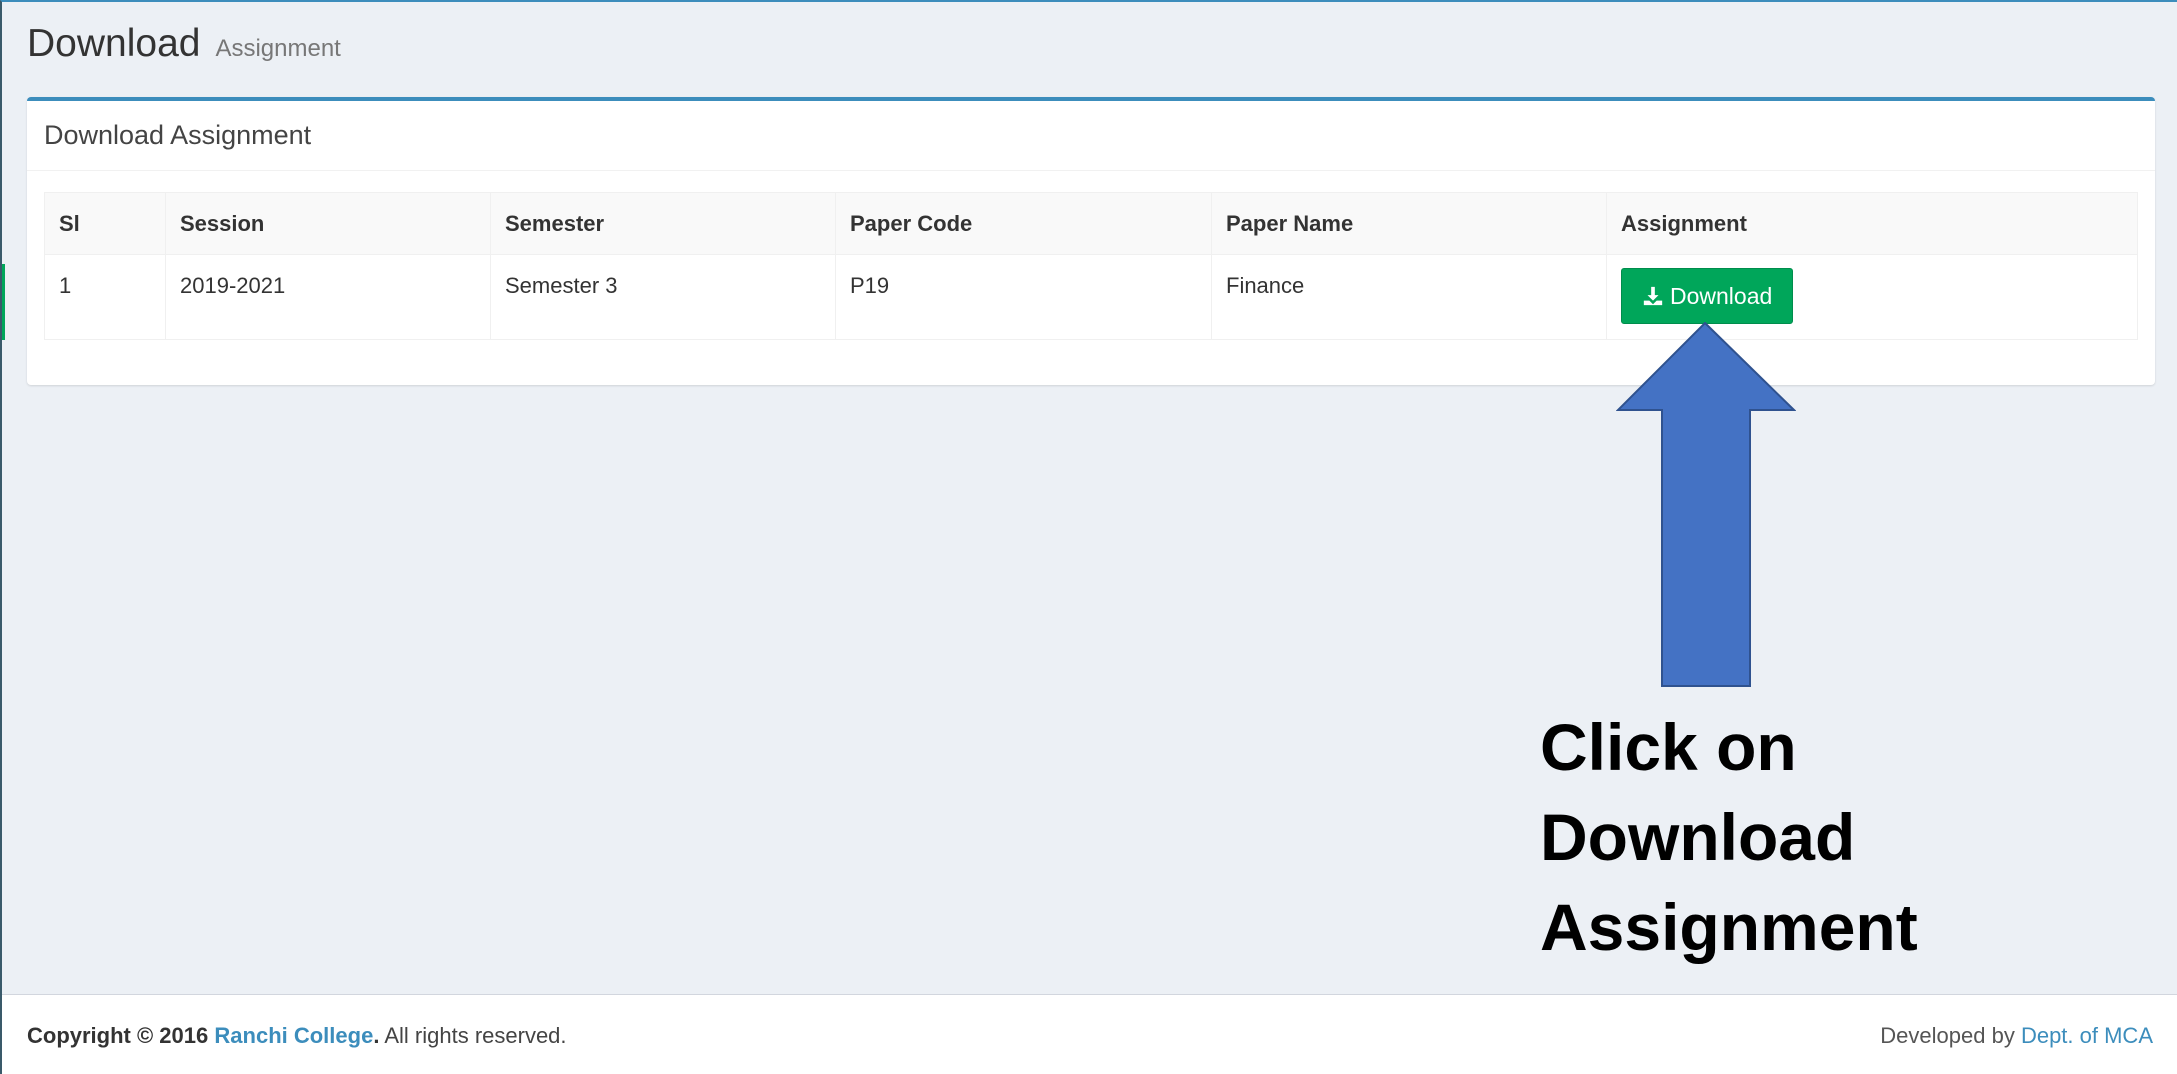 This screenshot has width=2177, height=1074. Describe the element at coordinates (114, 43) in the screenshot. I see `page-title: Download` at that location.